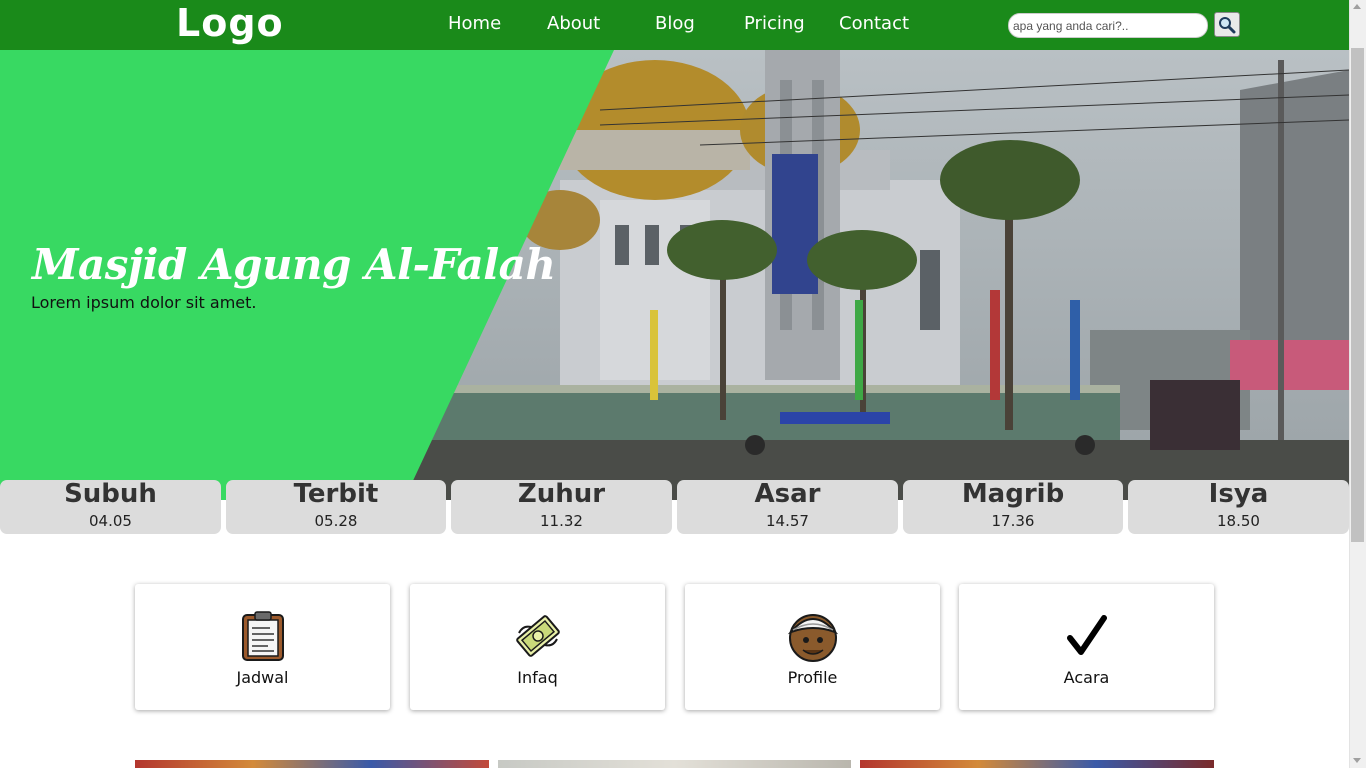 Image resolution: width=1366 pixels, height=768 pixels. I want to click on prayer-name: Isya, so click(1238, 494).